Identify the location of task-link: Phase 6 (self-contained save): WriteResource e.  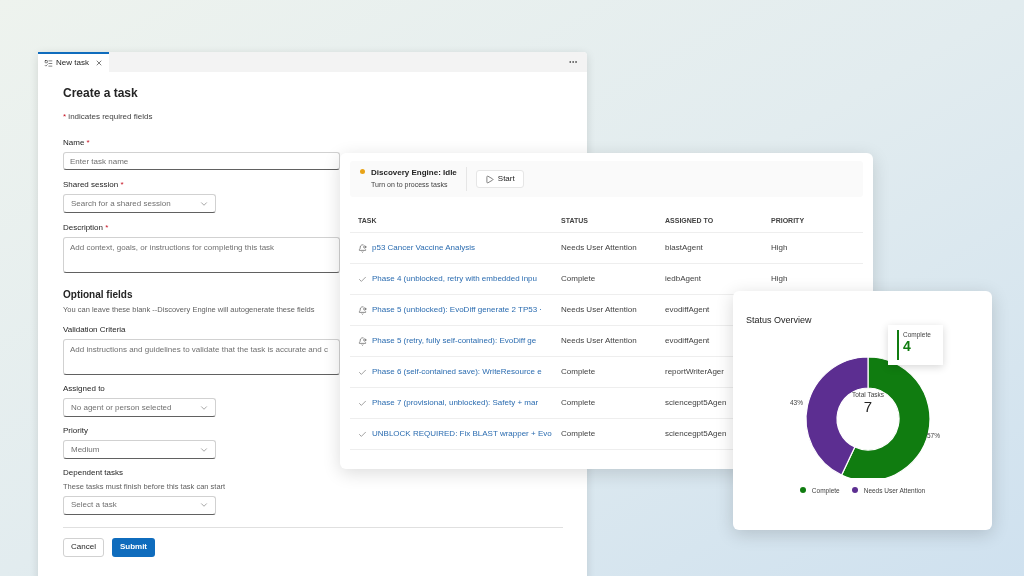
(457, 372).